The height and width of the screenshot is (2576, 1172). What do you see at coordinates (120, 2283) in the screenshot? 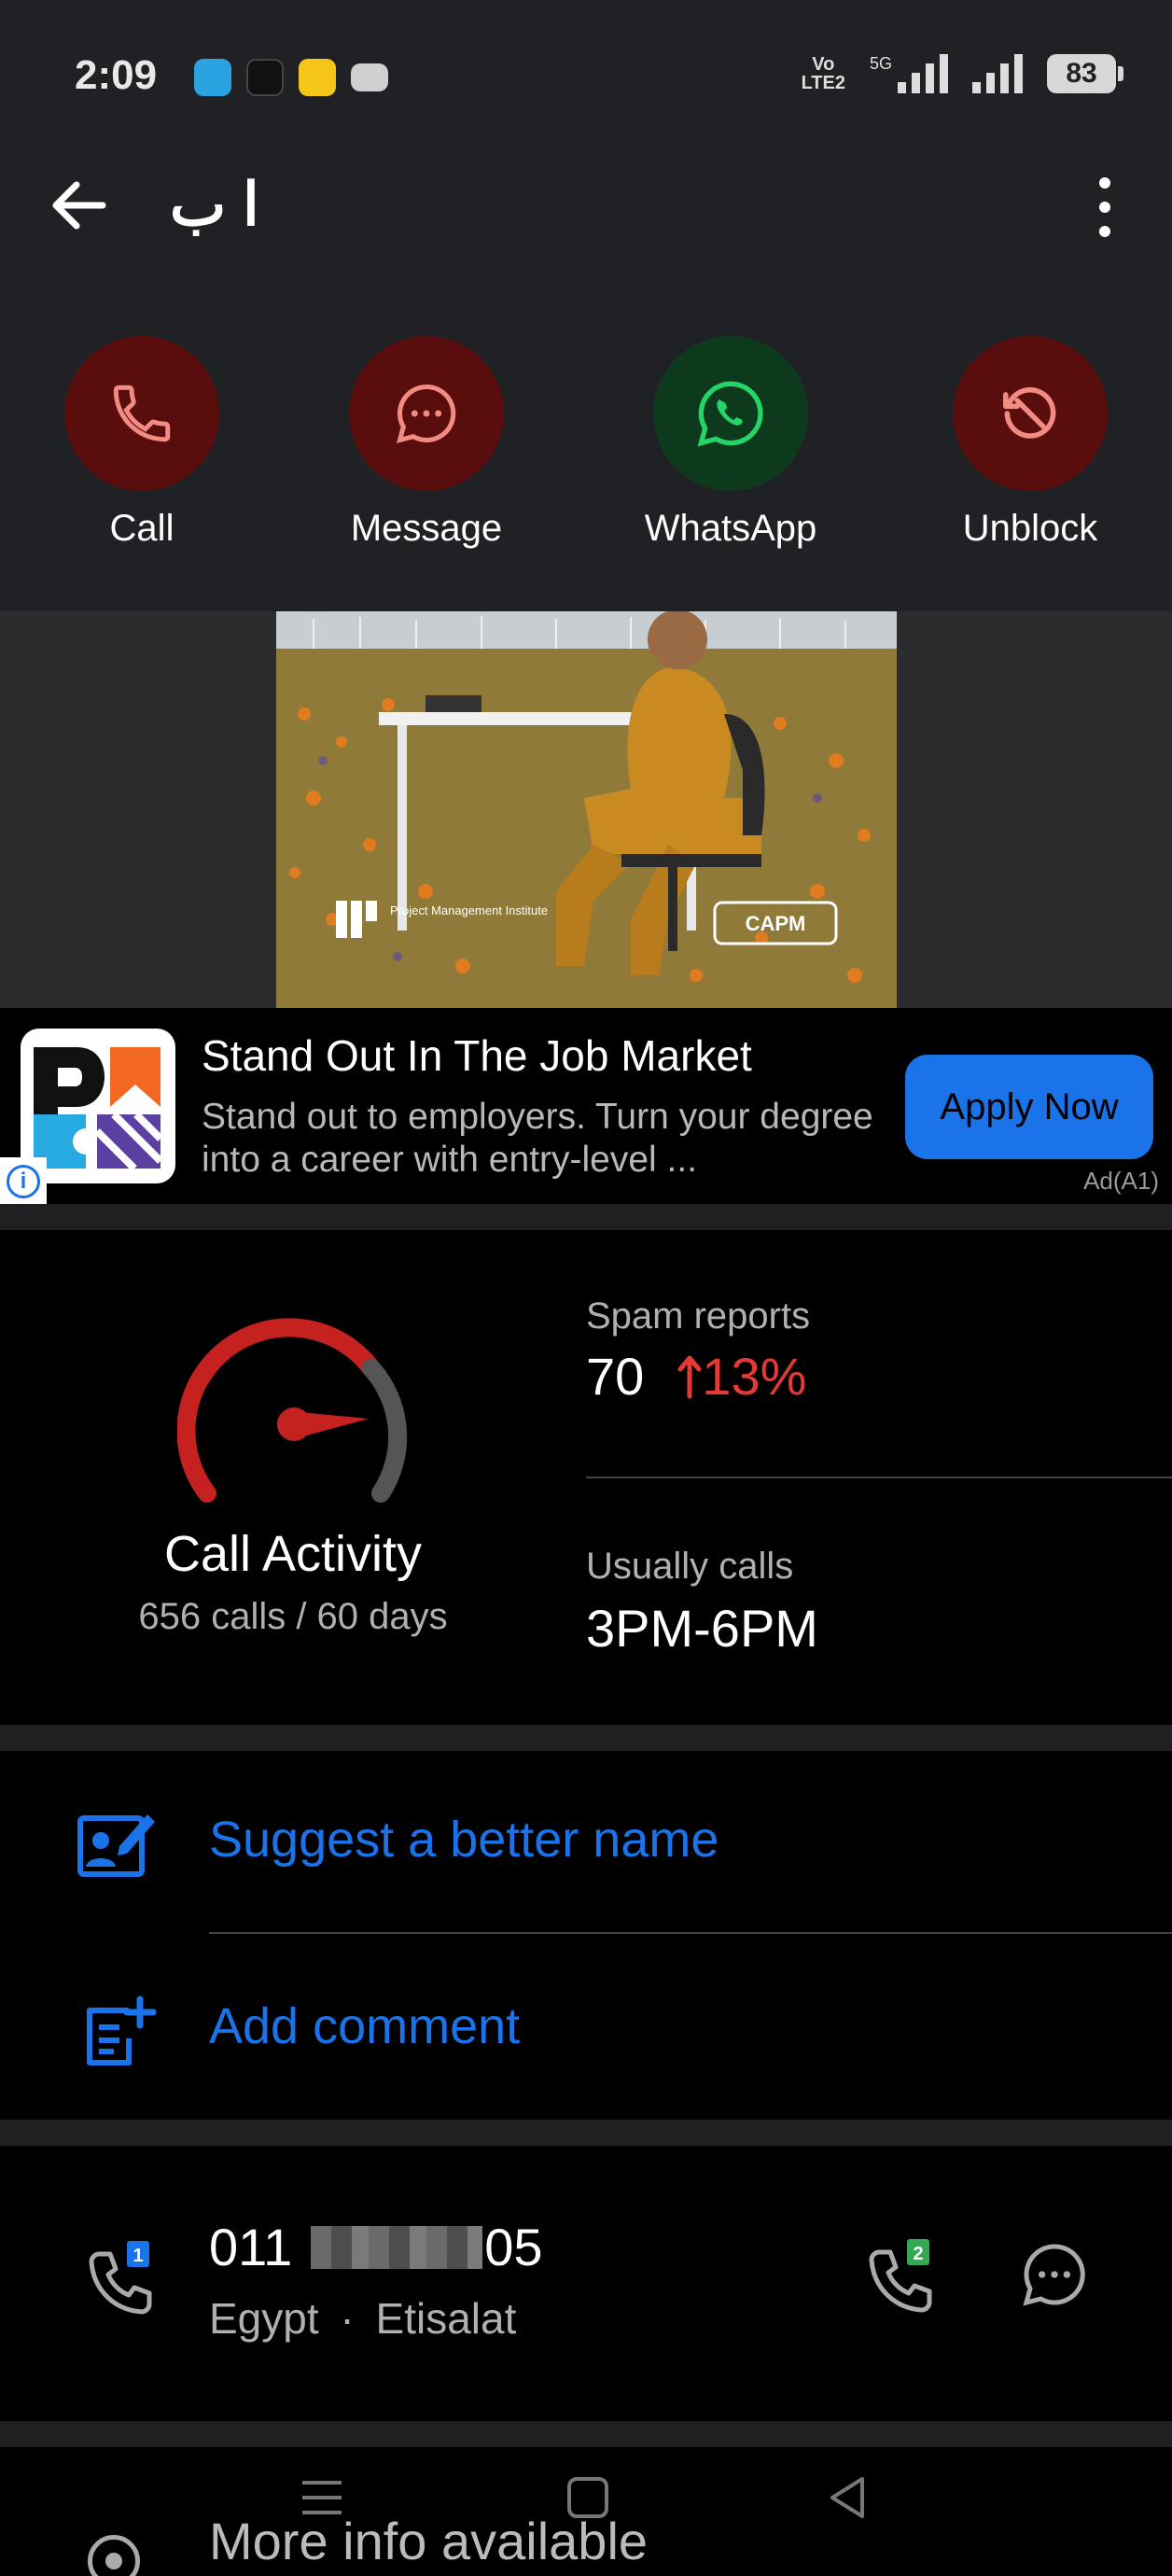
I see `sim1-call-icon: 1` at bounding box center [120, 2283].